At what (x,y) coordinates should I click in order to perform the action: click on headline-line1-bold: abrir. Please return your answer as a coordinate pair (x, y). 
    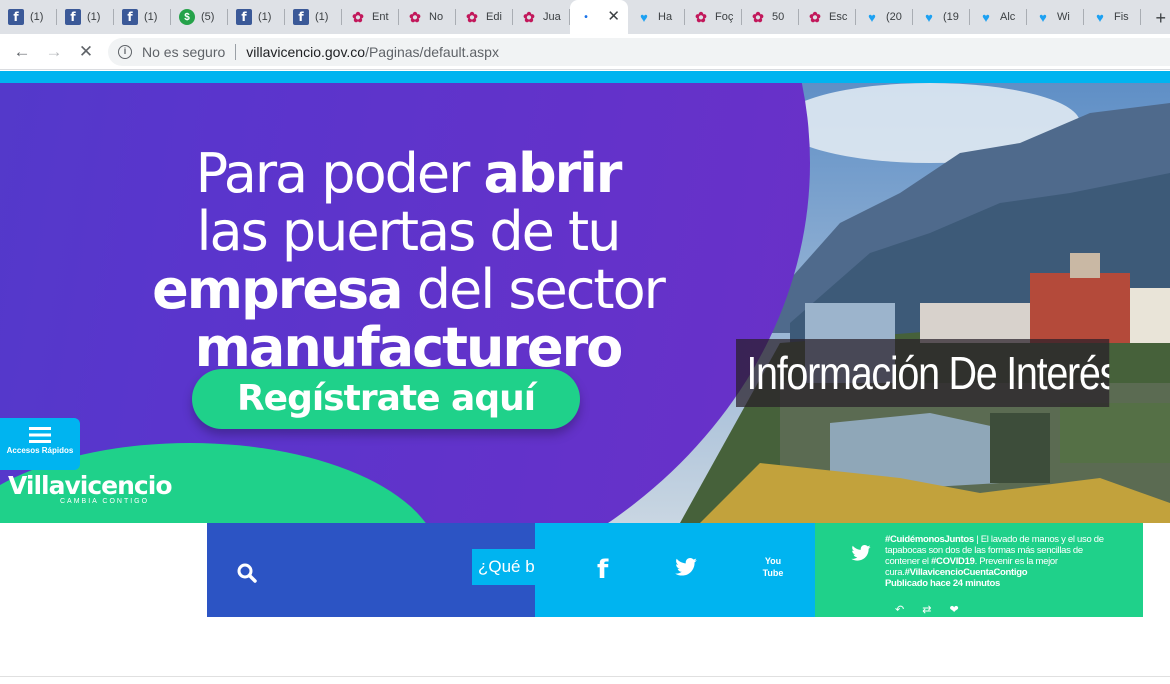
    Looking at the image, I should click on (553, 173).